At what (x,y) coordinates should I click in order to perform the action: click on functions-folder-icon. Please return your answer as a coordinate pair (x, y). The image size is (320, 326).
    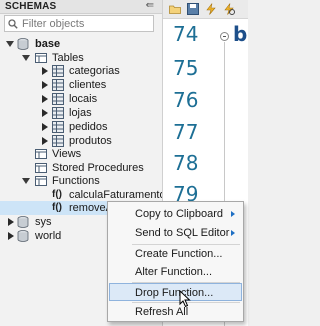
    Looking at the image, I should click on (41, 181).